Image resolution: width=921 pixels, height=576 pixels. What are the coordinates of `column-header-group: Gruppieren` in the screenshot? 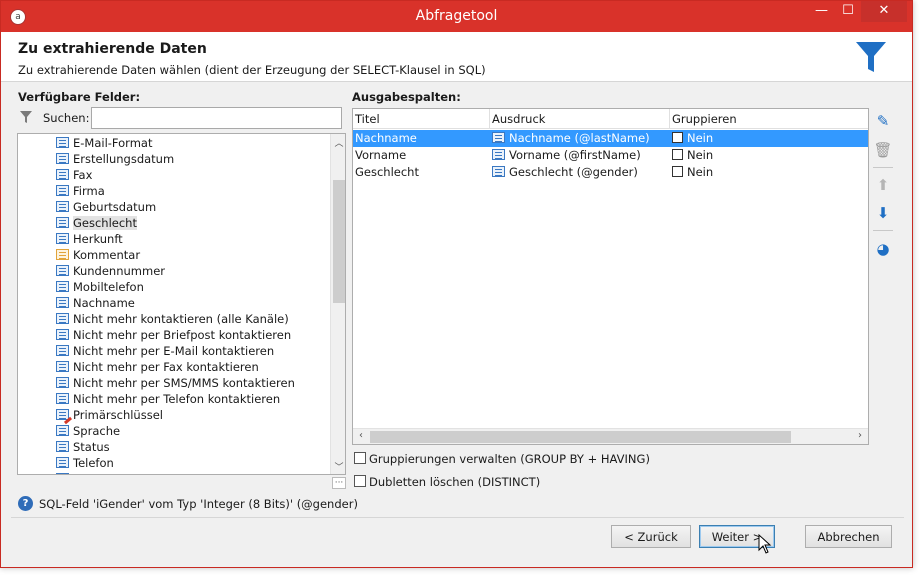 It's located at (704, 119).